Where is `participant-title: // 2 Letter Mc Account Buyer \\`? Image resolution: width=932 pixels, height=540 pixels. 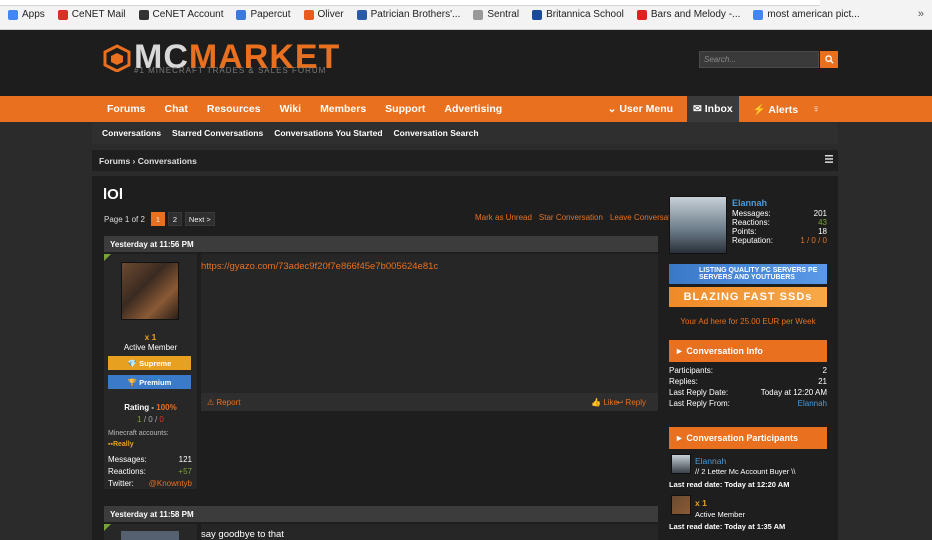
participant-title: // 2 Letter Mc Account Buyer \\ is located at coordinates (745, 471).